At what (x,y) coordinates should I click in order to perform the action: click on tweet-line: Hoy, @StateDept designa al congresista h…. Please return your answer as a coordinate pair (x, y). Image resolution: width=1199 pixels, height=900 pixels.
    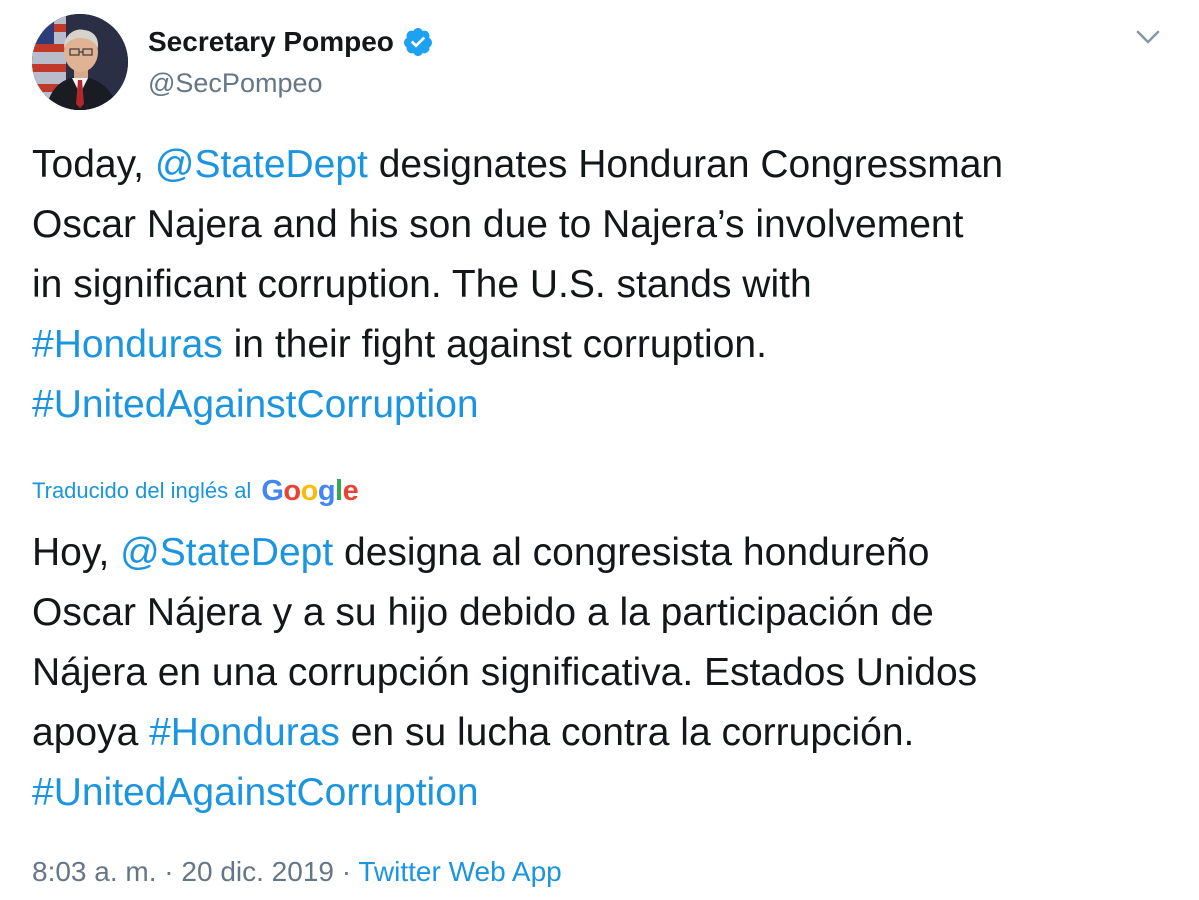
    Looking at the image, I should click on (481, 552).